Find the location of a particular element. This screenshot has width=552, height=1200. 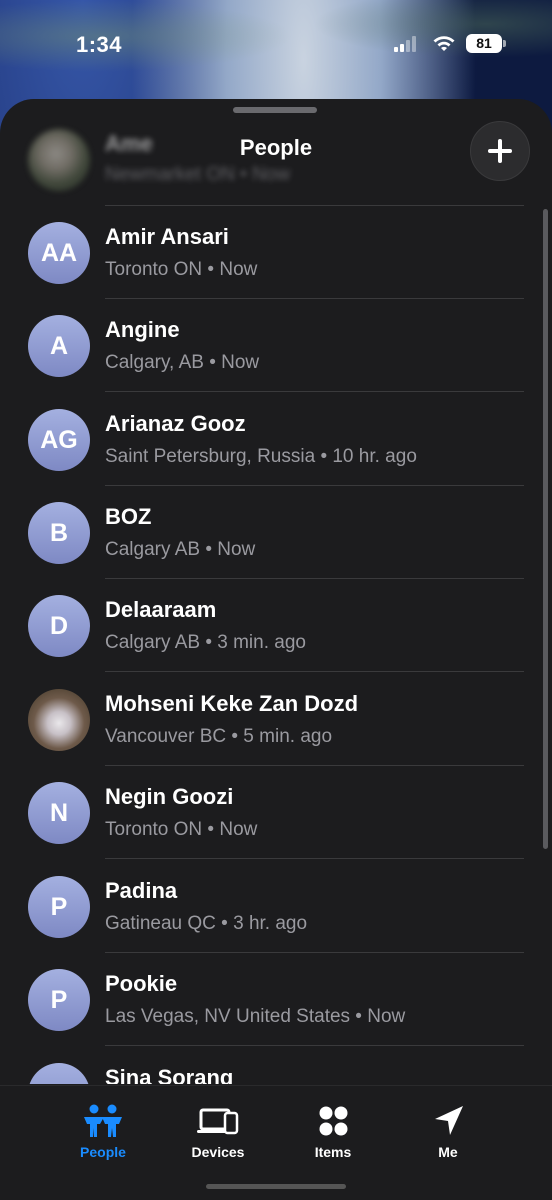

avatar: A is located at coordinates (59, 346).